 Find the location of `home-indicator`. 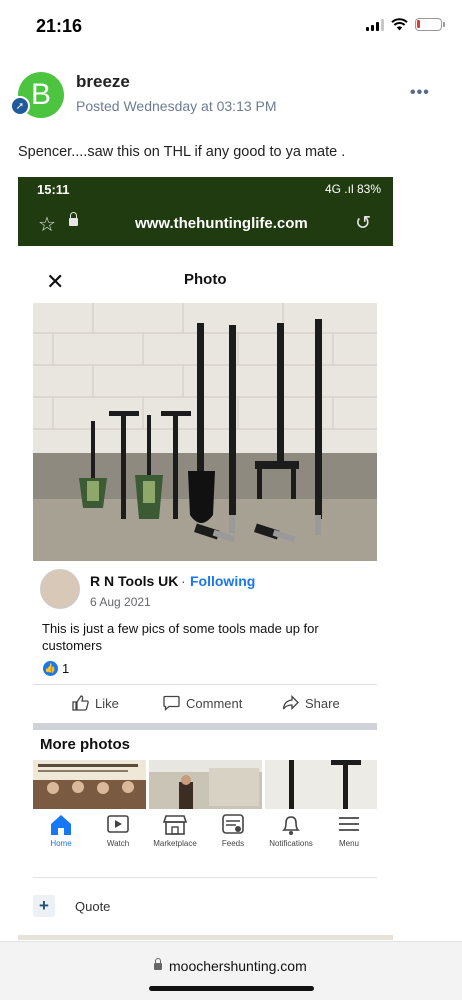

home-indicator is located at coordinates (231, 988).